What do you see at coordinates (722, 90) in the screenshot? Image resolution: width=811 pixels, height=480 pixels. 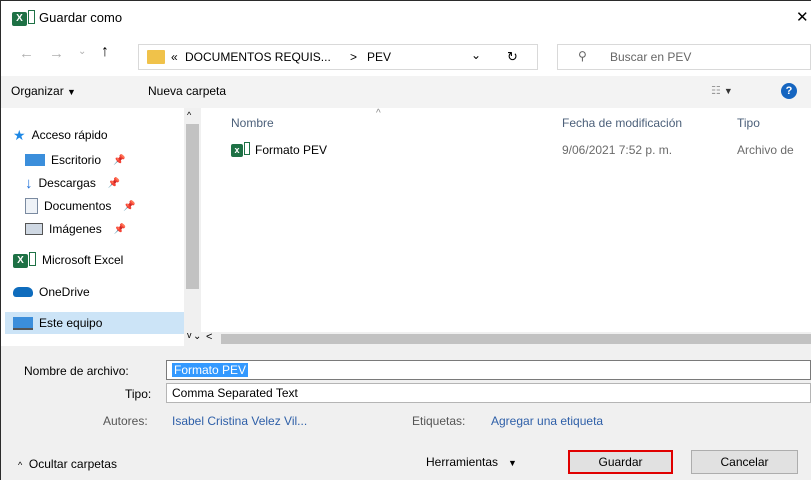 I see `view-options-icon: ☷ ▼` at bounding box center [722, 90].